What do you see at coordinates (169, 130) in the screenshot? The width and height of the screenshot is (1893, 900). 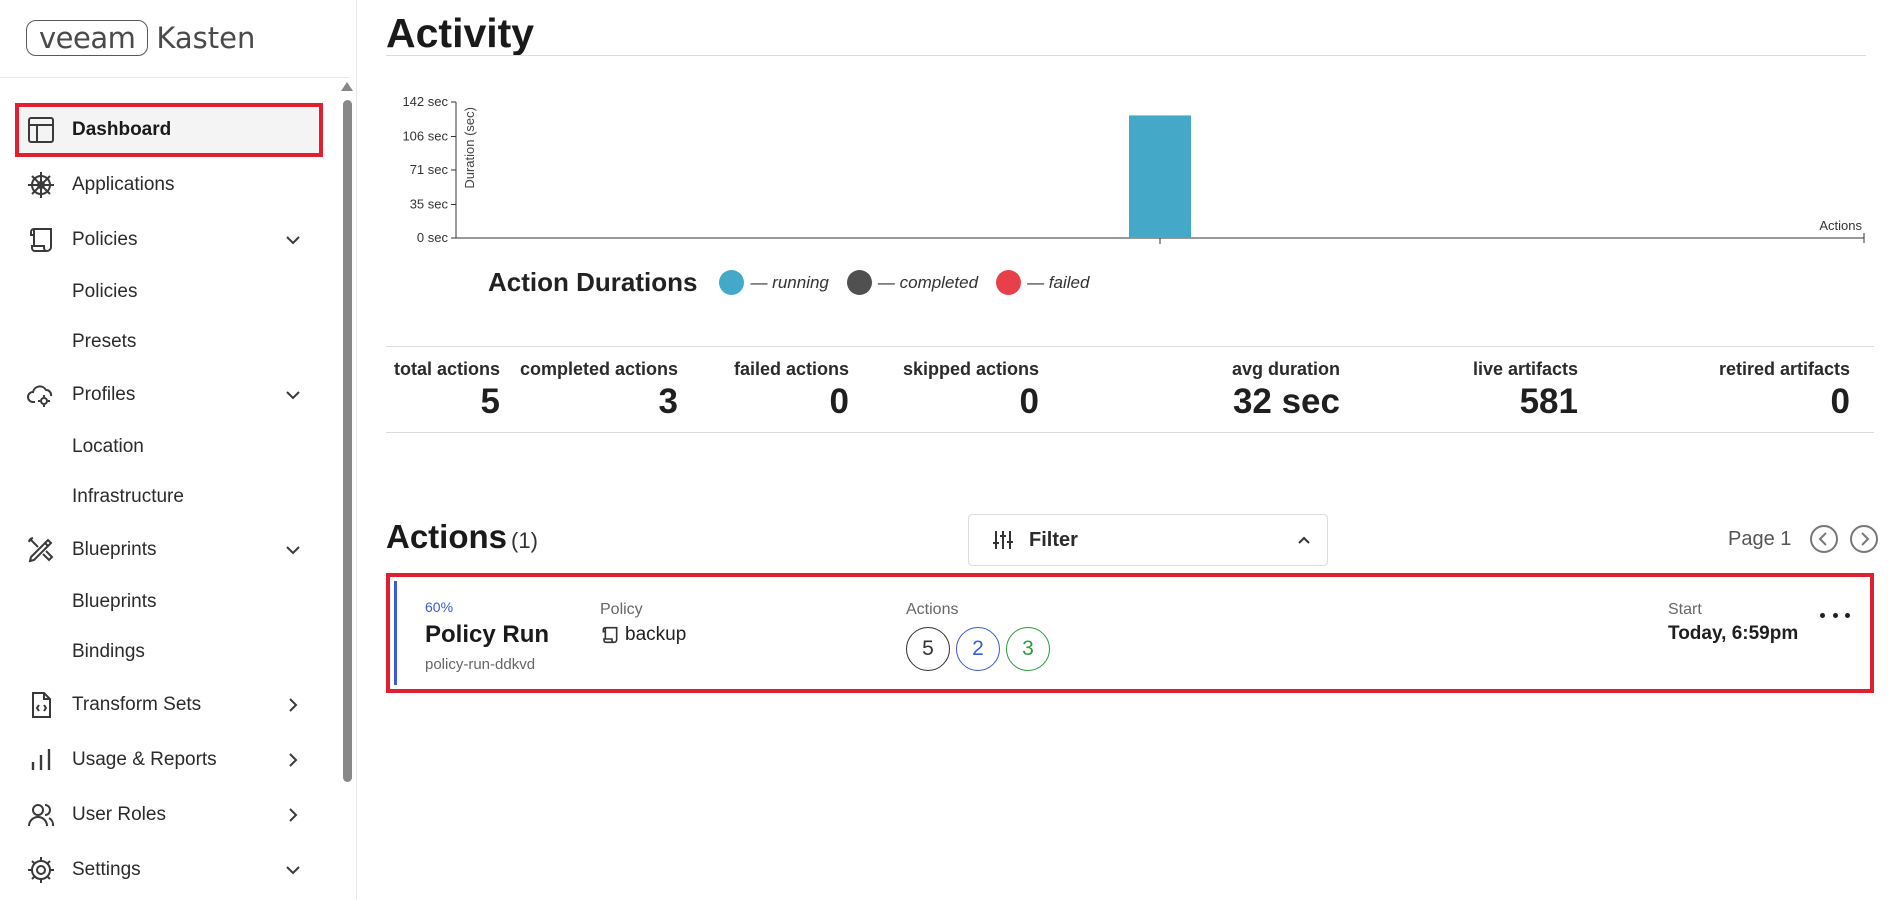 I see `sidebar-item-dashboard: Dashboard` at bounding box center [169, 130].